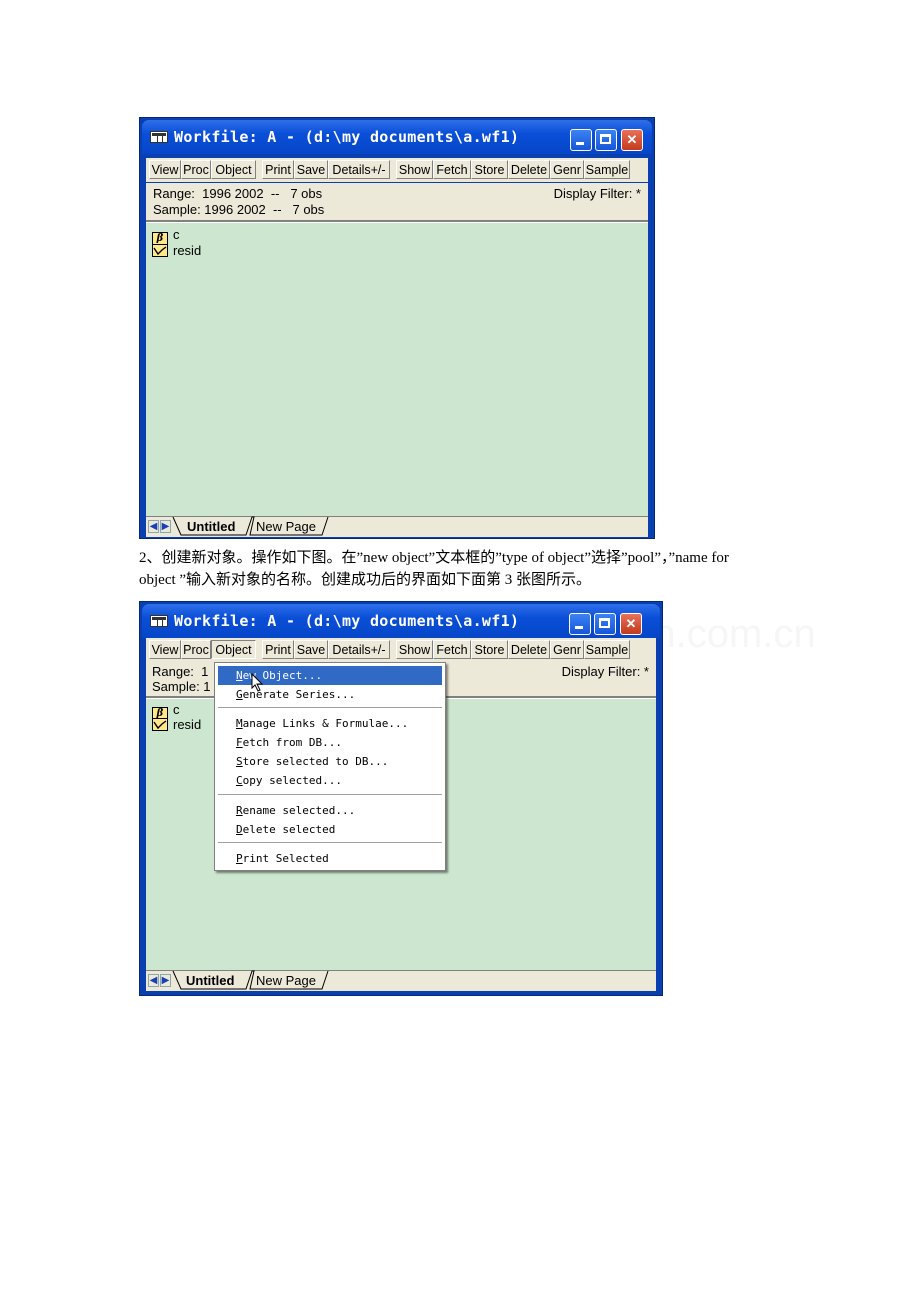 The height and width of the screenshot is (1302, 920). What do you see at coordinates (397, 369) in the screenshot?
I see `object-list: βc resid` at bounding box center [397, 369].